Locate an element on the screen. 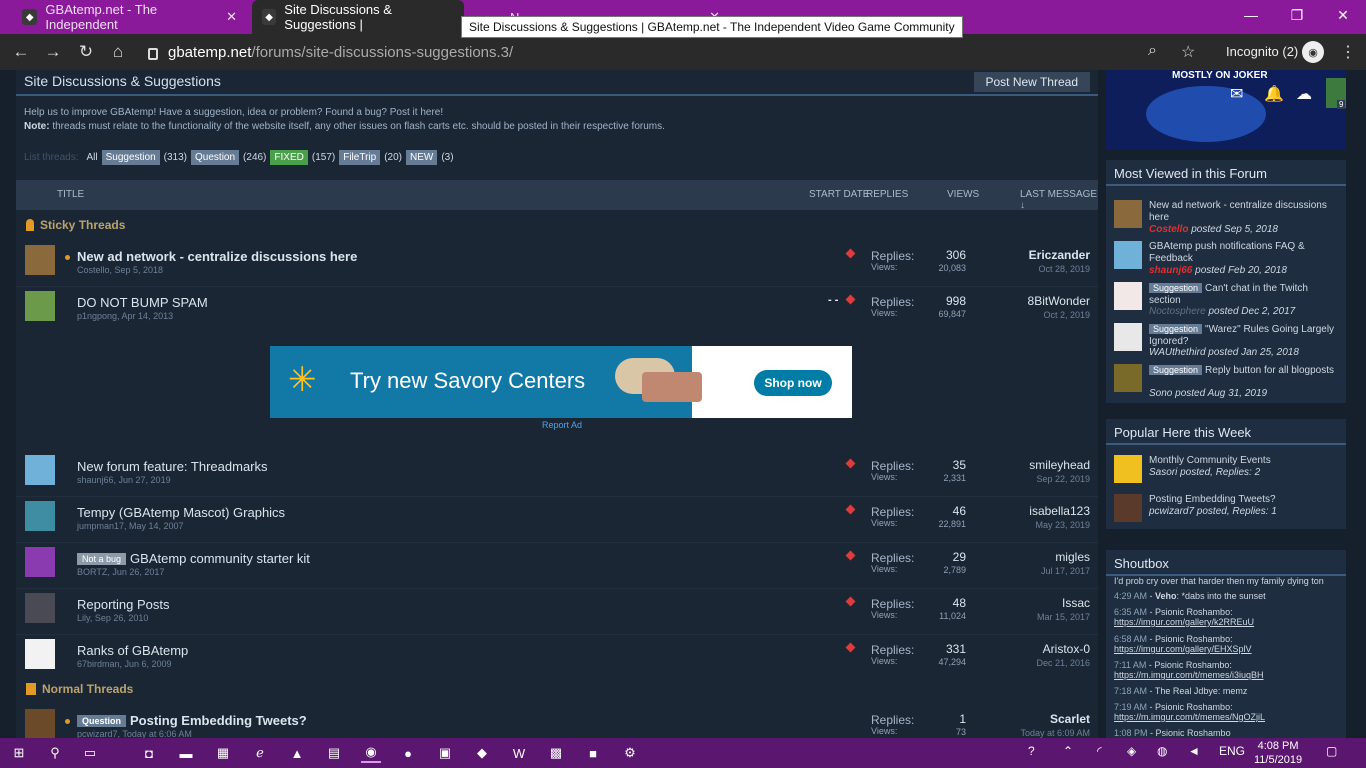 This screenshot has height=768, width=1366. shout-link: https://m.imgur.com/t/memes/i3iuqBH is located at coordinates (1189, 675).